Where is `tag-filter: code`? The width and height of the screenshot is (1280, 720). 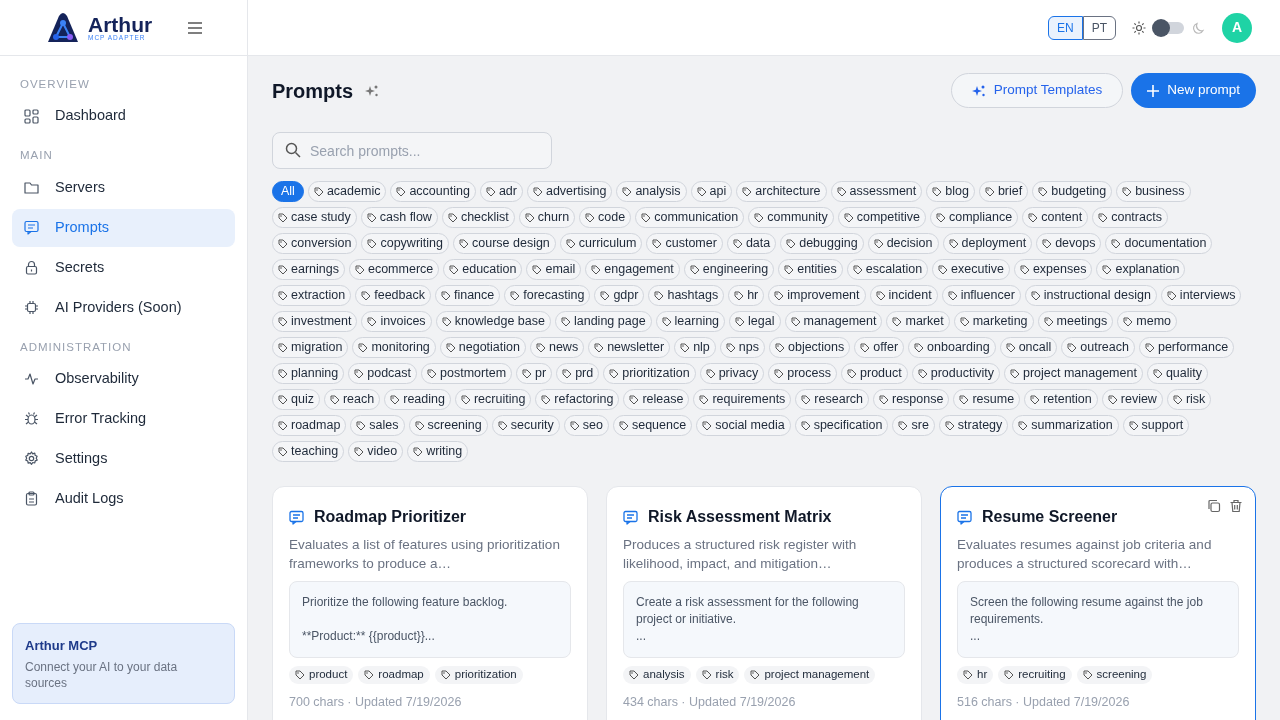
tag-filter: code is located at coordinates (605, 217).